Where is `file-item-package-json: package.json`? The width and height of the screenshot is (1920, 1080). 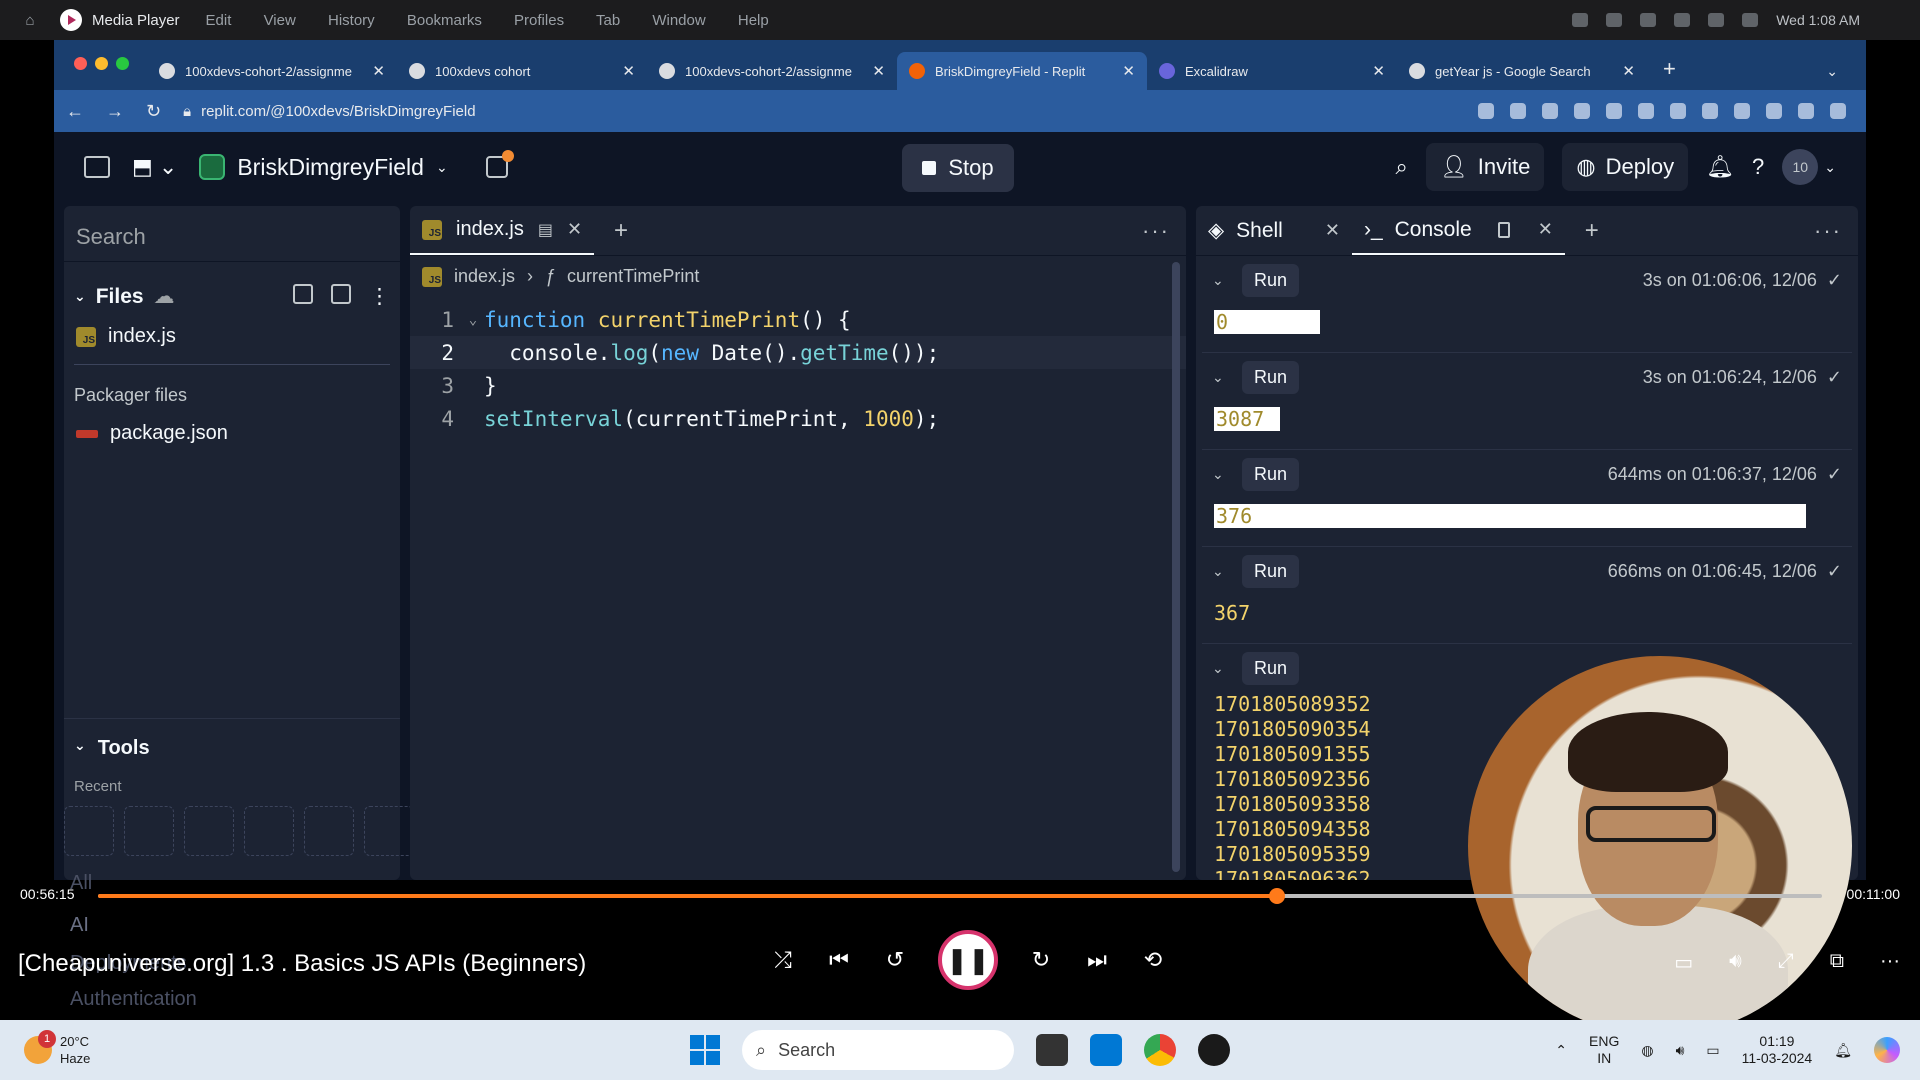
file-item-package-json: package.json is located at coordinates (232, 425).